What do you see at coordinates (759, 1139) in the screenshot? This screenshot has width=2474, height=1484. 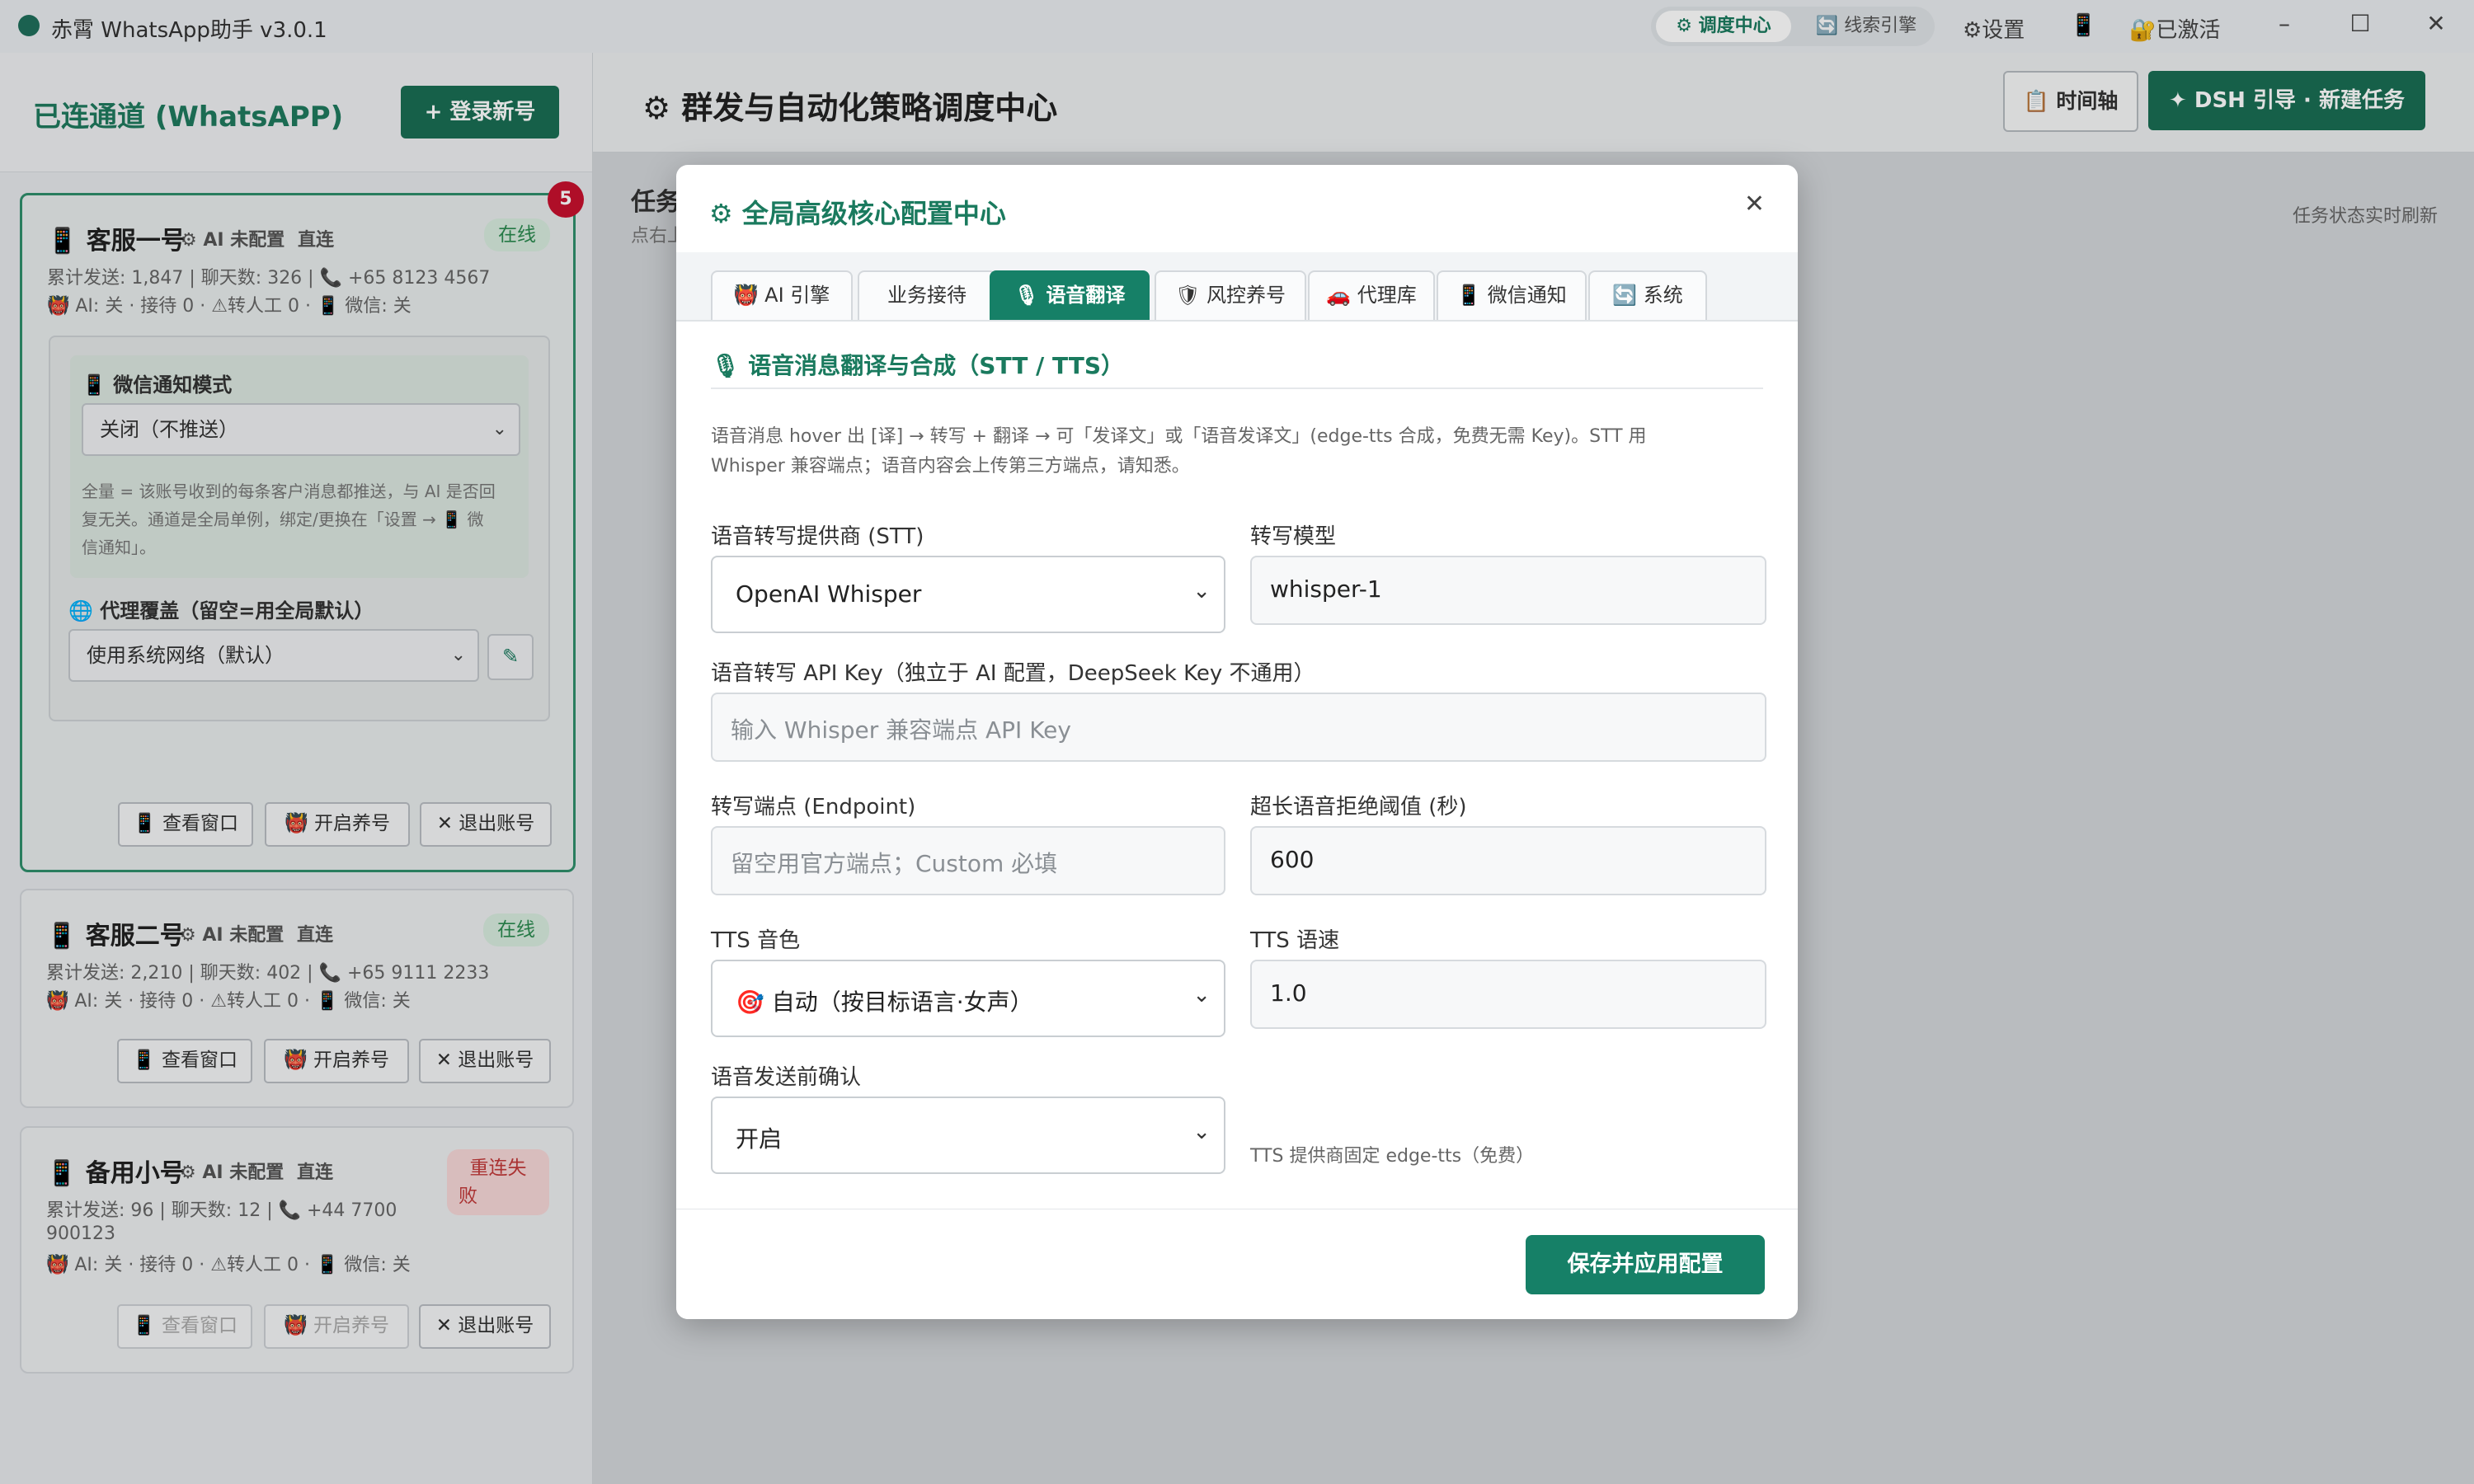 I see `confirm-value: 开启` at bounding box center [759, 1139].